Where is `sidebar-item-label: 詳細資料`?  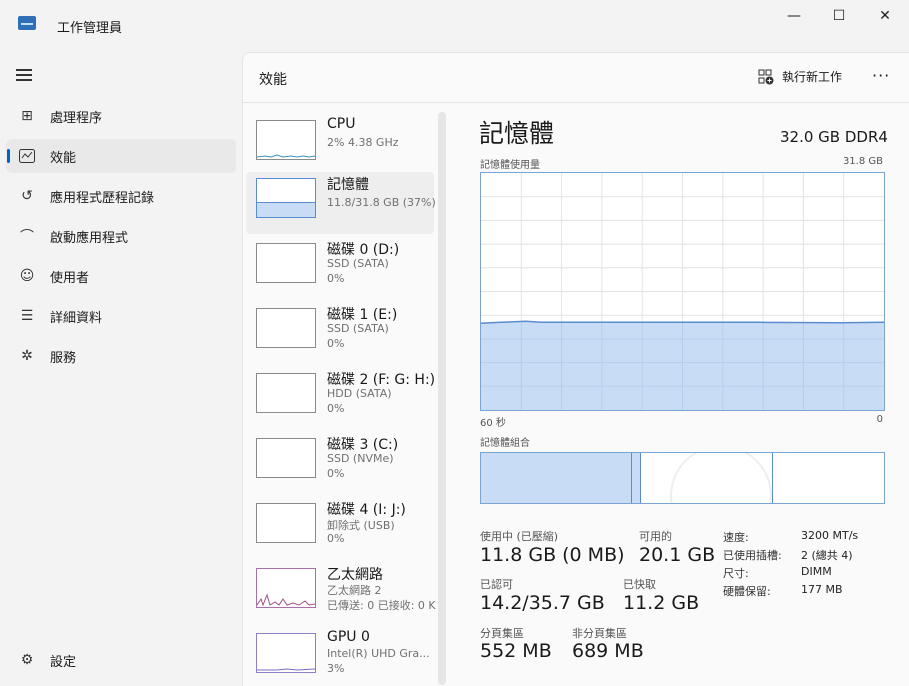
sidebar-item-label: 詳細資料 is located at coordinates (76, 318).